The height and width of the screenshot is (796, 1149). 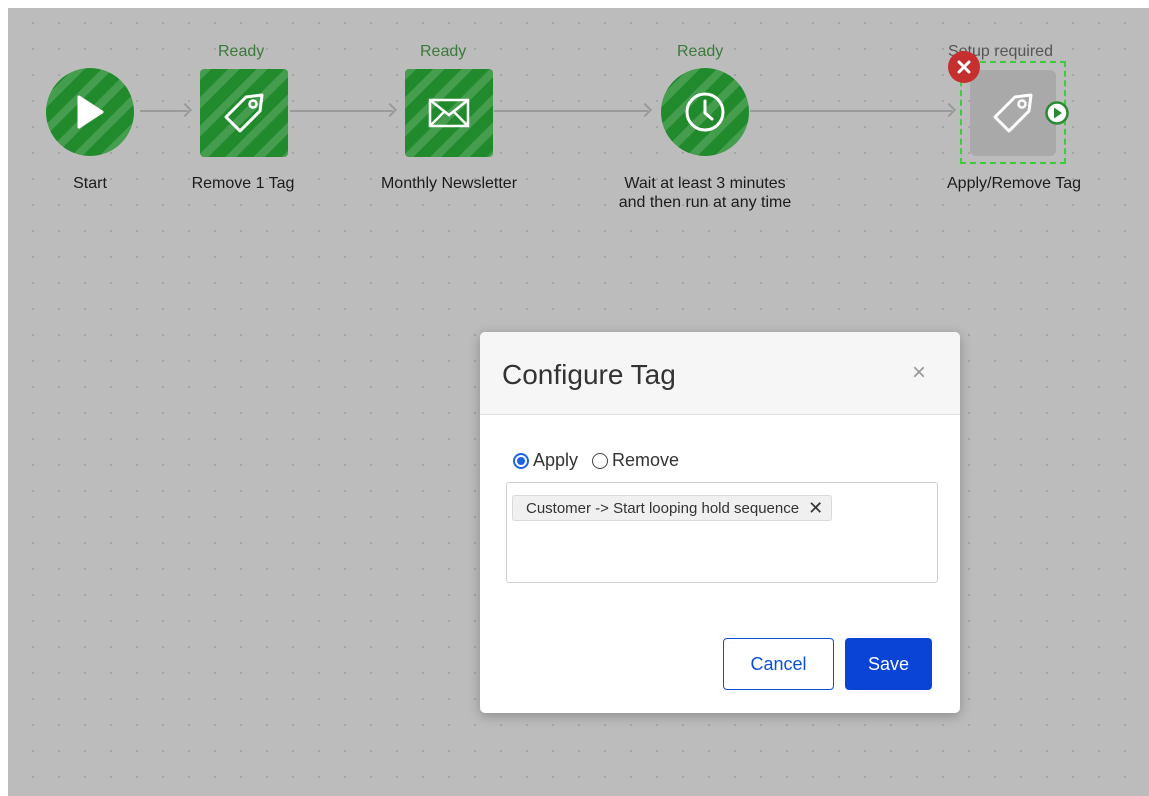 What do you see at coordinates (778, 664) in the screenshot?
I see `cancel-button: Cancel` at bounding box center [778, 664].